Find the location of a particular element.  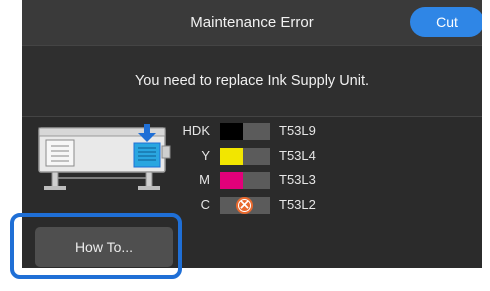

ink-code: T53L3 is located at coordinates (297, 179).